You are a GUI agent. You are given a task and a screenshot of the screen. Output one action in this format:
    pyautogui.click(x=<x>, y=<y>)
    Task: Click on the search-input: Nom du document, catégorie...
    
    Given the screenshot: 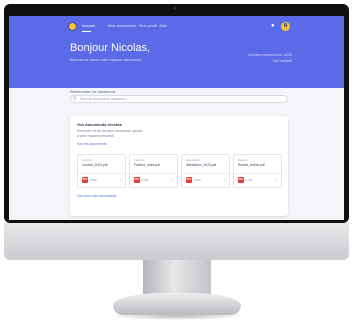 What is the action you would take?
    pyautogui.click(x=179, y=99)
    